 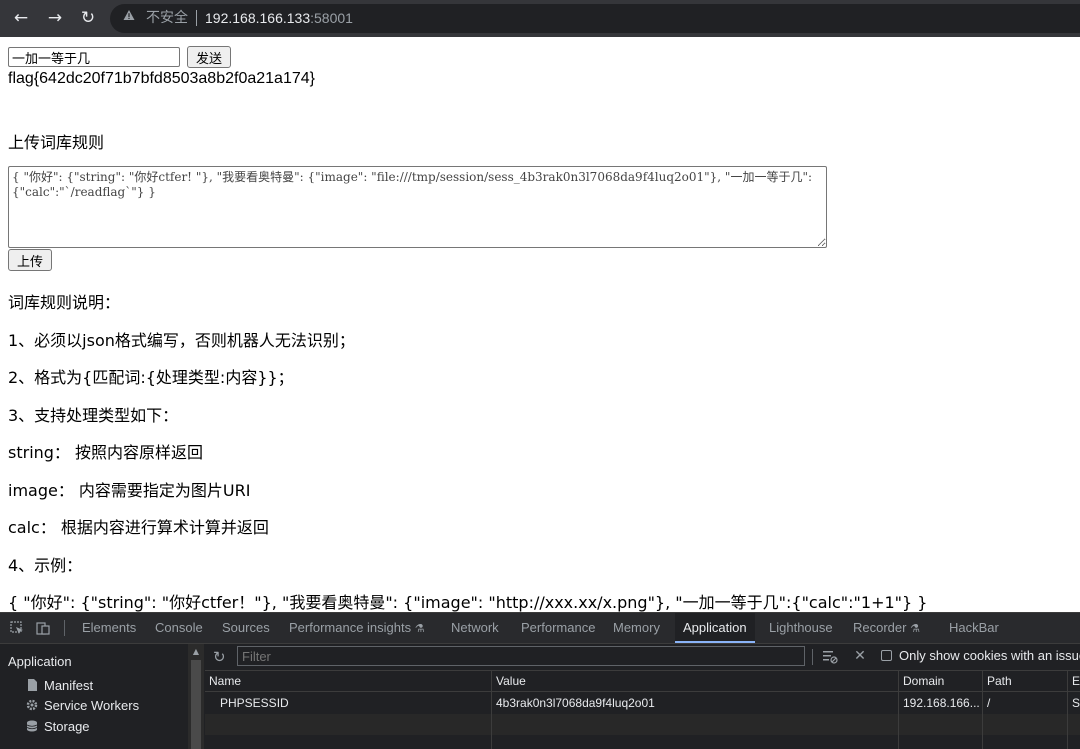 What do you see at coordinates (179, 628) in the screenshot?
I see `tab-console: Console` at bounding box center [179, 628].